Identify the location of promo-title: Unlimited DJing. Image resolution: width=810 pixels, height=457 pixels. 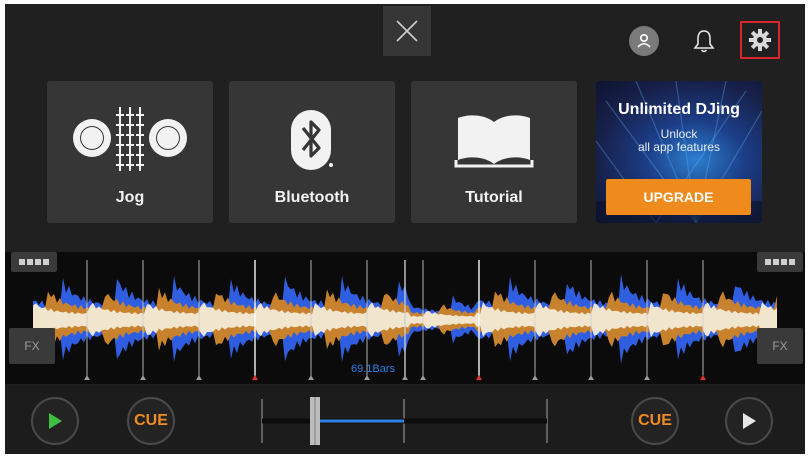
(679, 109).